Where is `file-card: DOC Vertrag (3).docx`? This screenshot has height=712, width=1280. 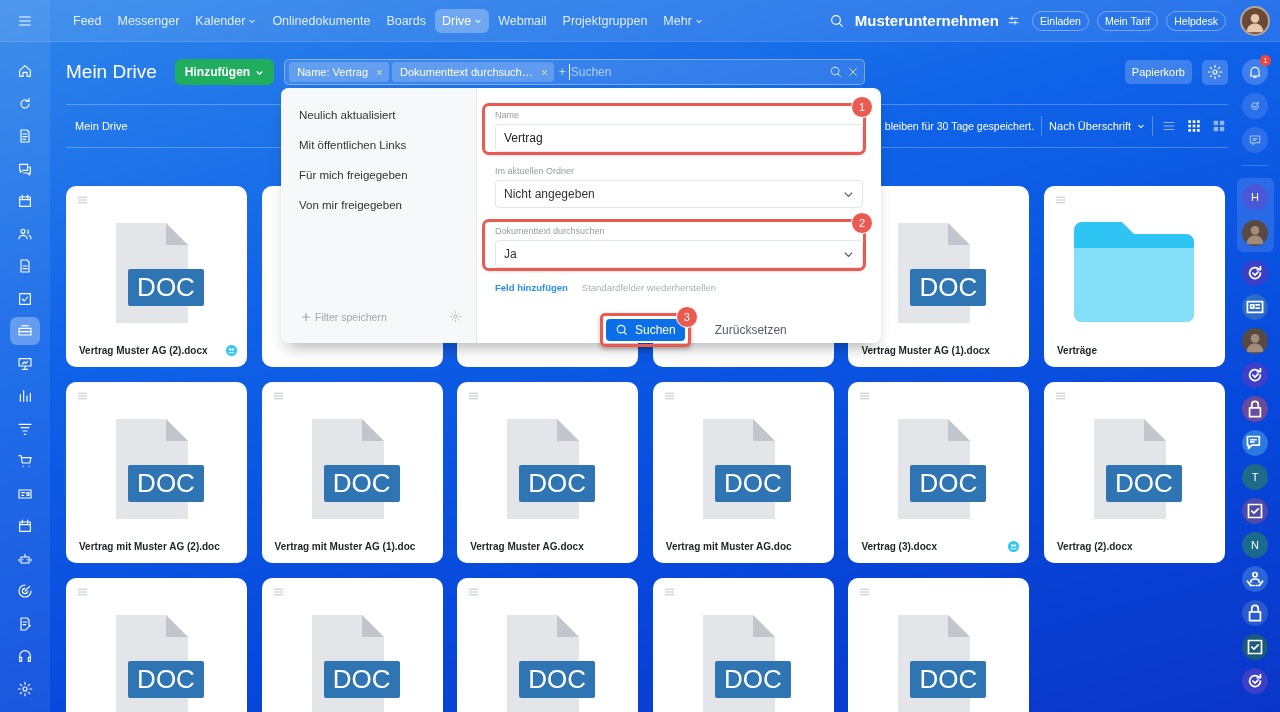 file-card: DOC Vertrag (3).docx is located at coordinates (939, 472).